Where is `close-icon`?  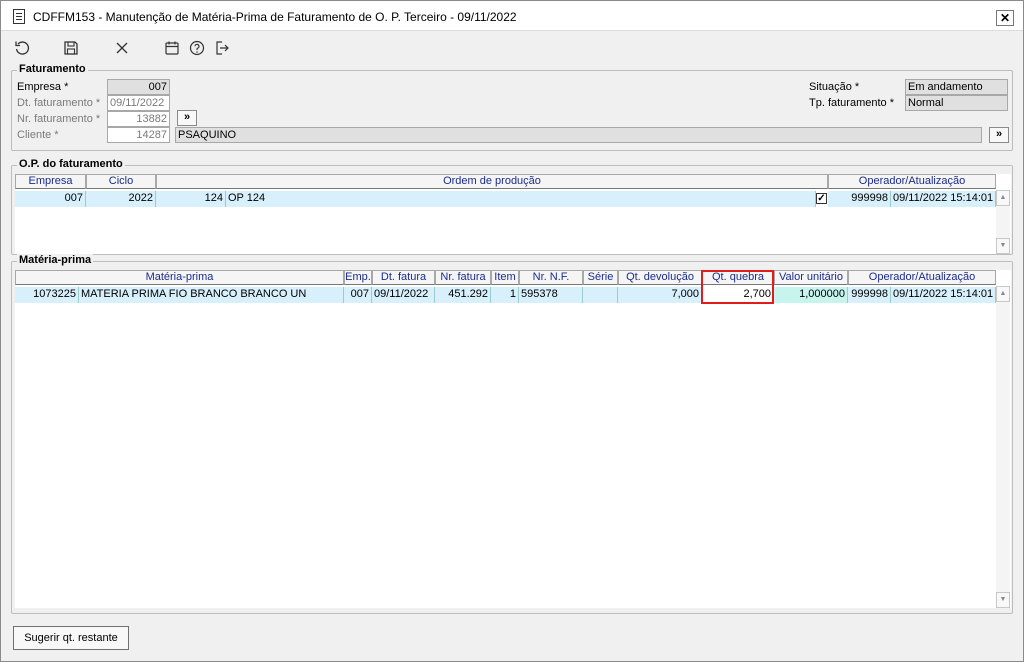
close-icon is located at coordinates (122, 48).